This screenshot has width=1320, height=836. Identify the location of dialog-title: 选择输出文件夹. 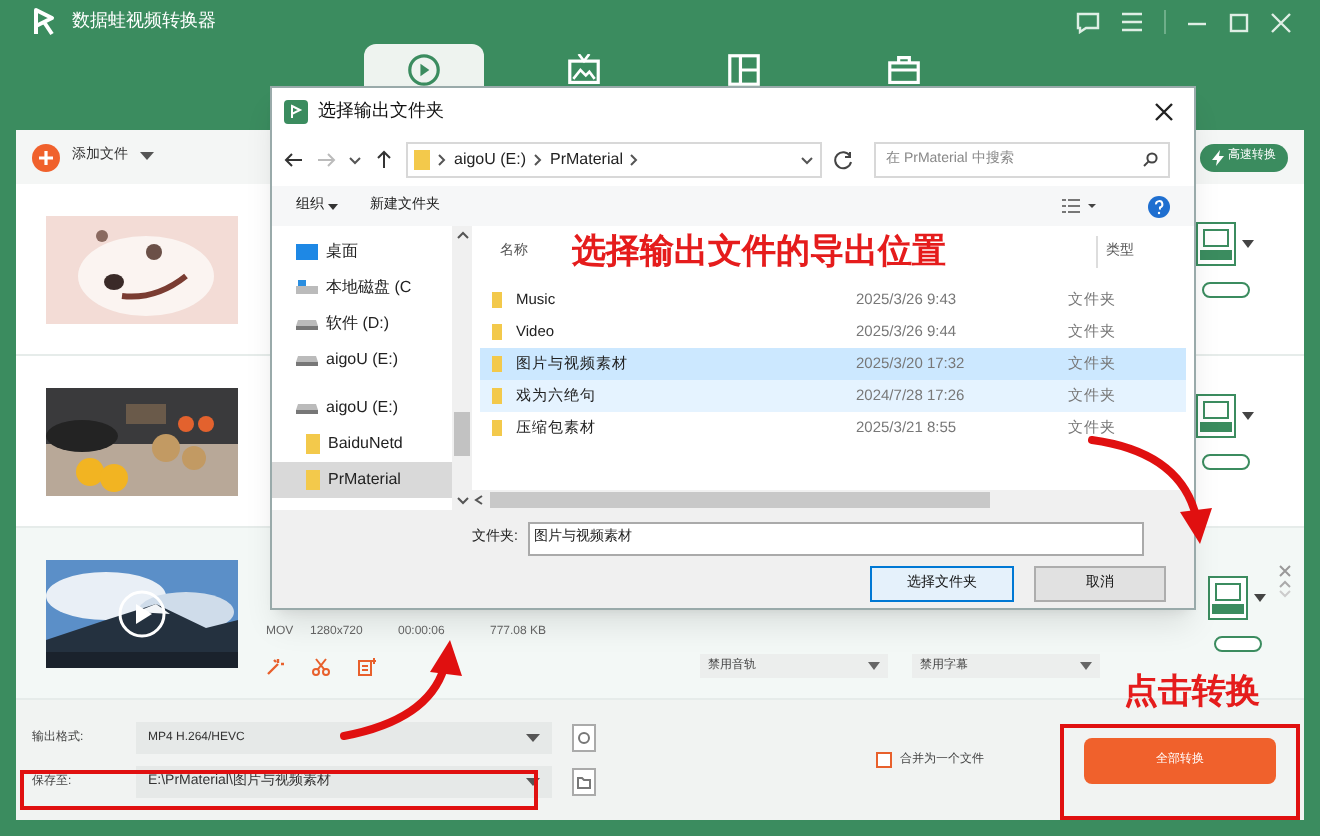
(381, 110).